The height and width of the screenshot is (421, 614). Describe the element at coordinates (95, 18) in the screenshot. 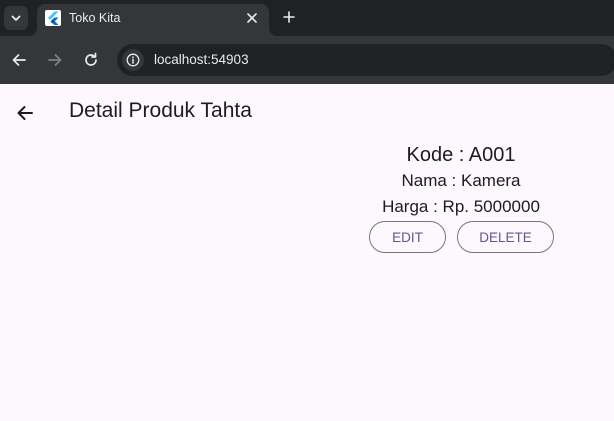

I see `tab-title: Toko Kita` at that location.